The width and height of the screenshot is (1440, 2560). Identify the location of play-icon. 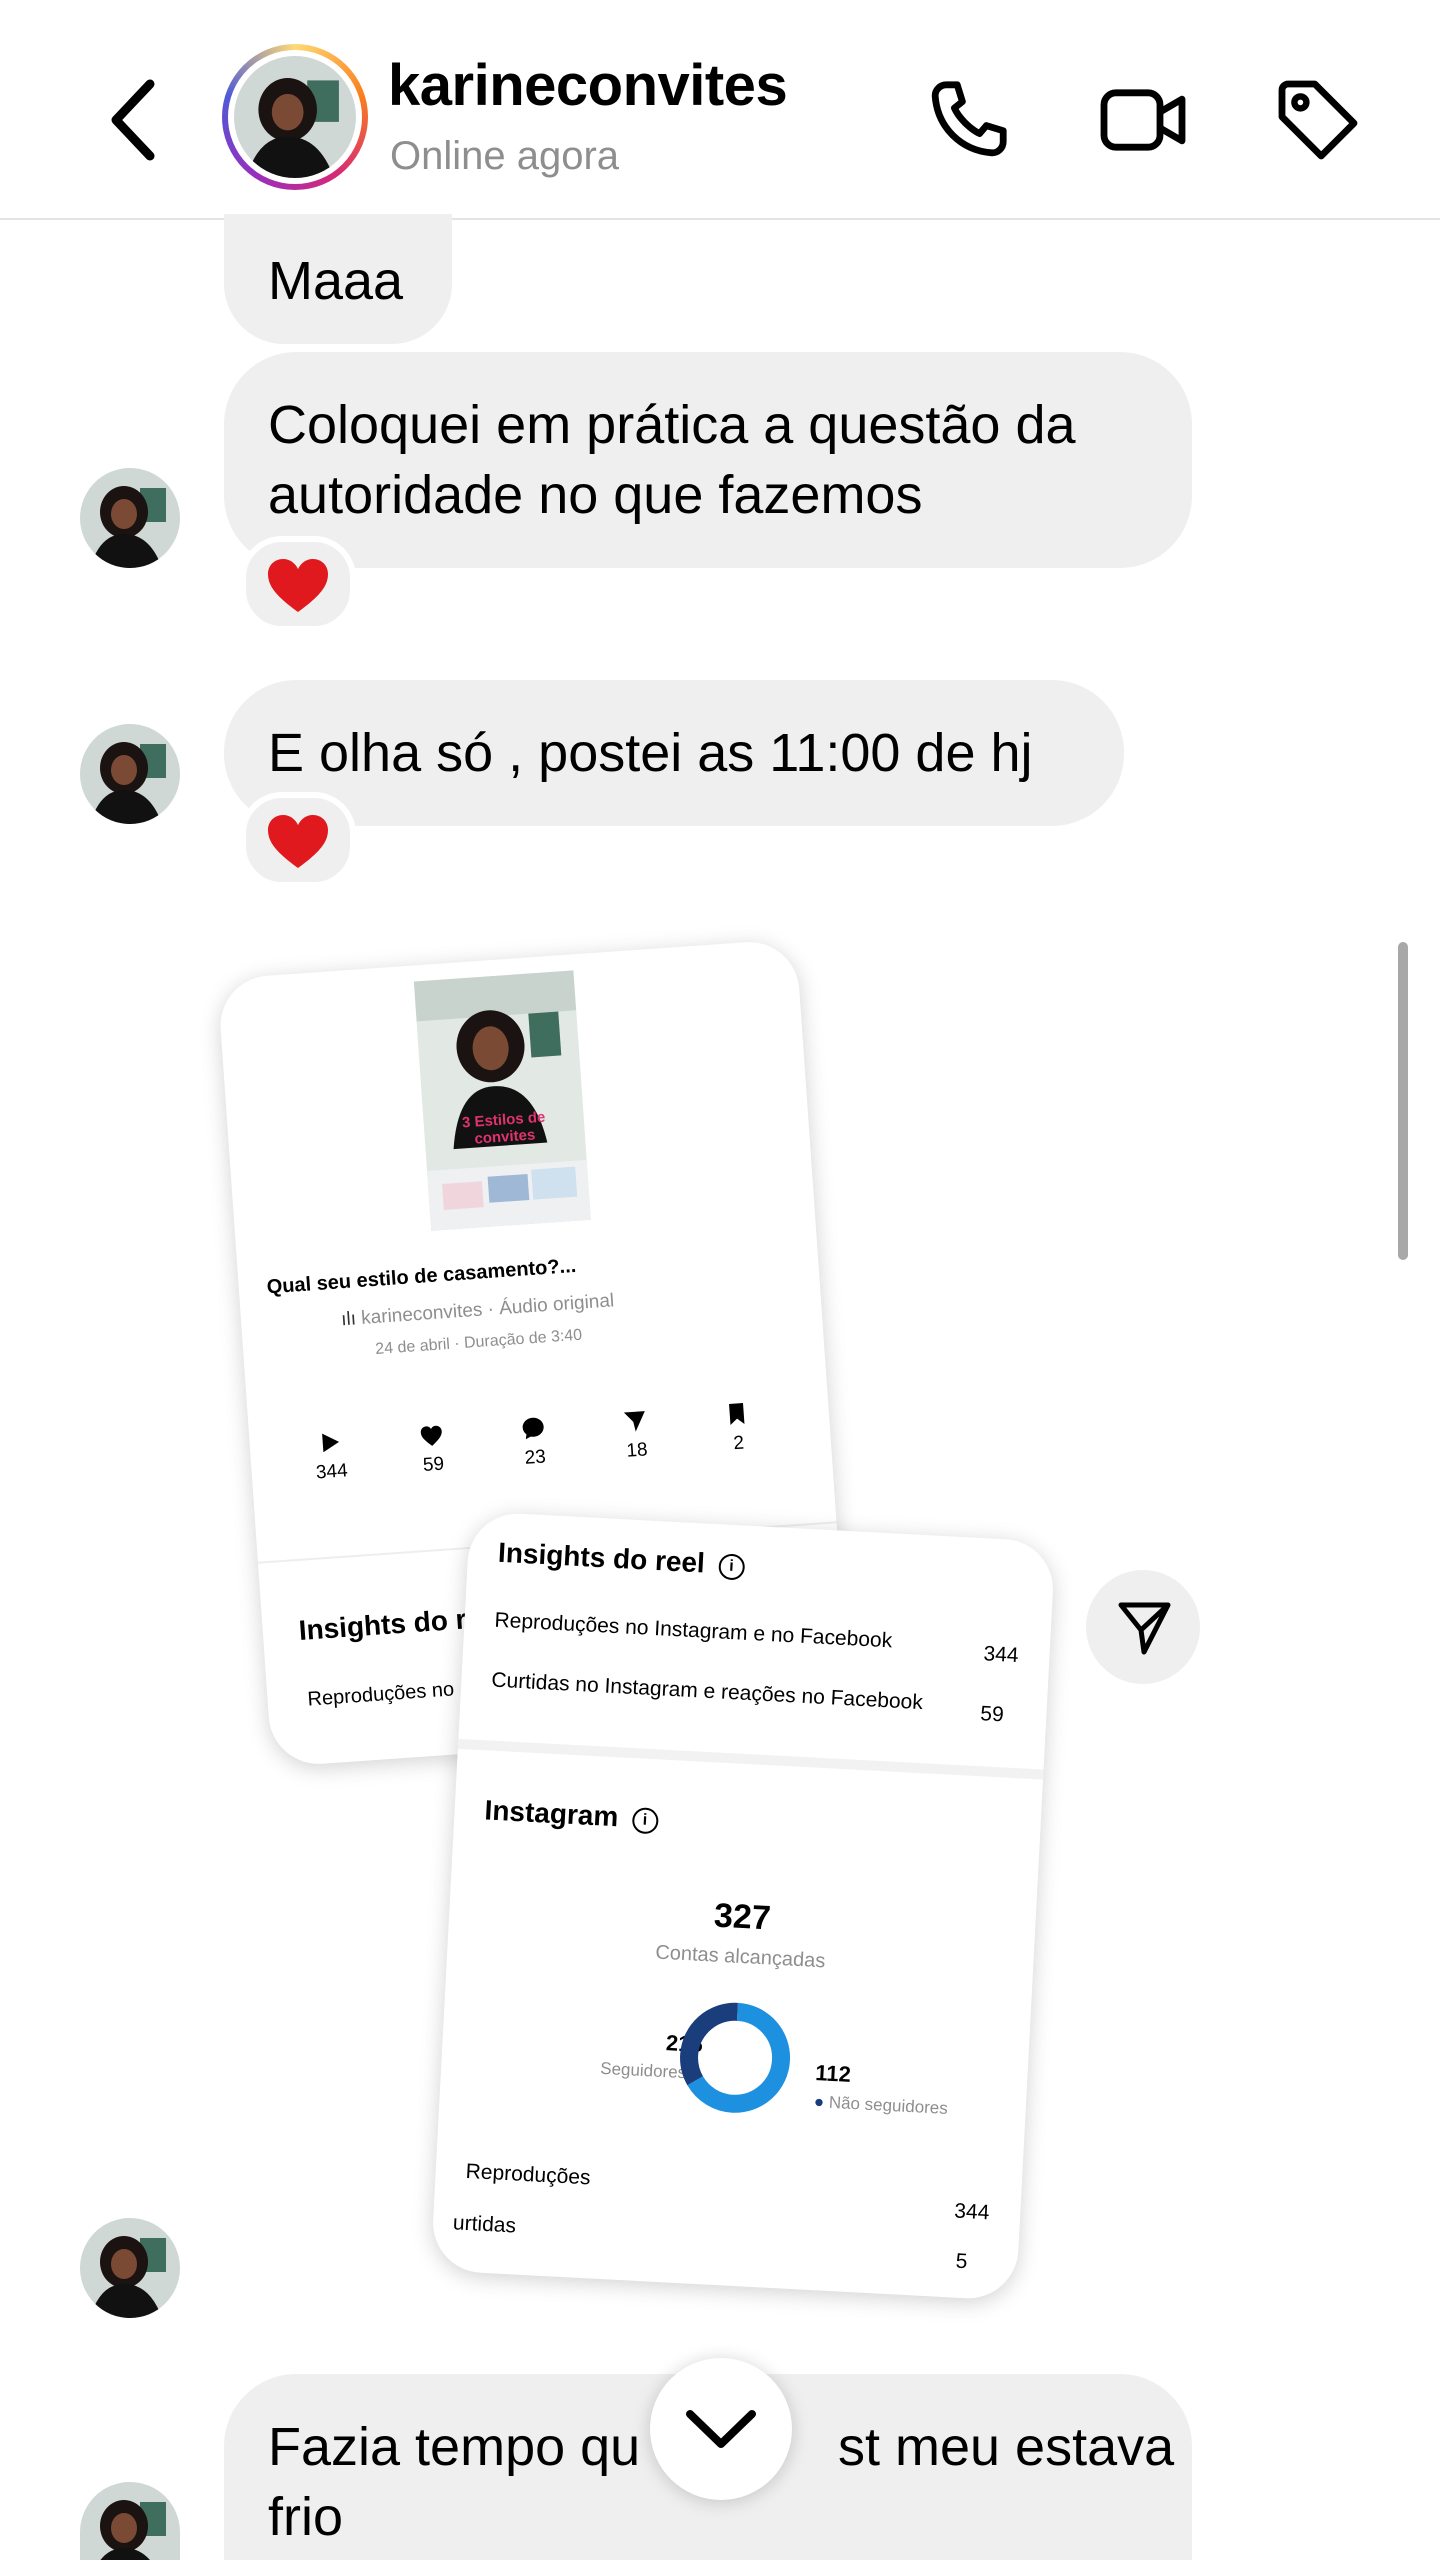
(331, 1443).